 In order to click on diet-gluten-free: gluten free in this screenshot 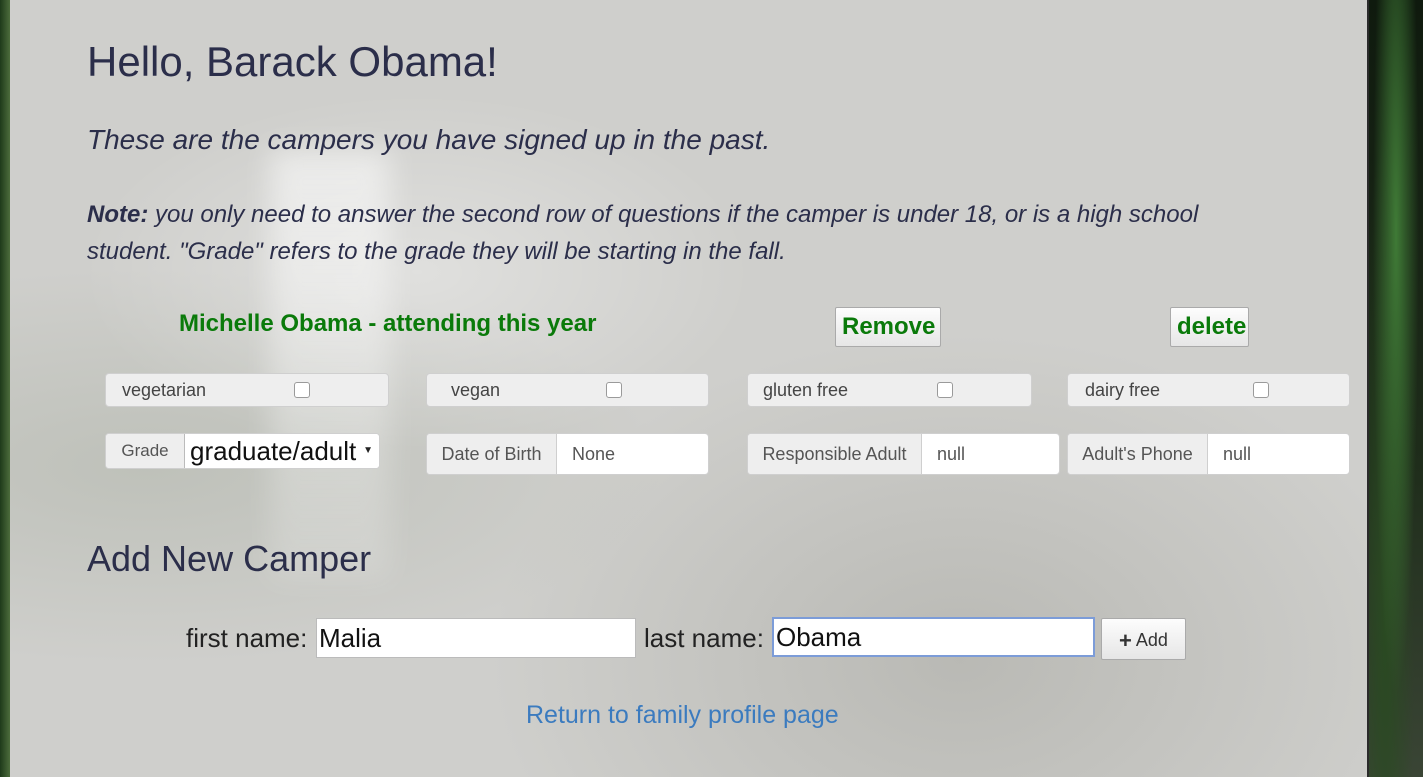, I will do `click(889, 390)`.